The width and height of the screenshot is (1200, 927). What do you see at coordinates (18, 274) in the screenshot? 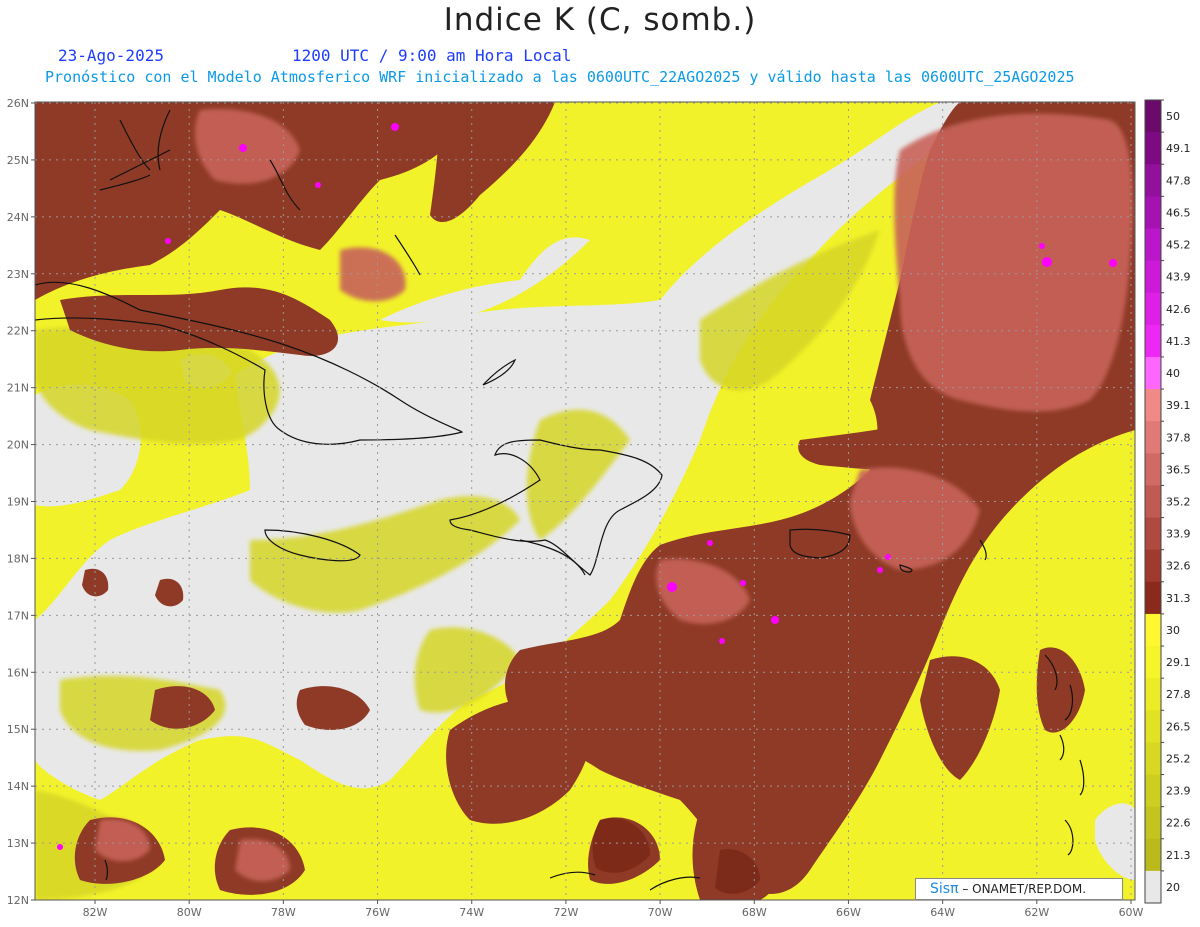
I see `lat-label: 23N` at bounding box center [18, 274].